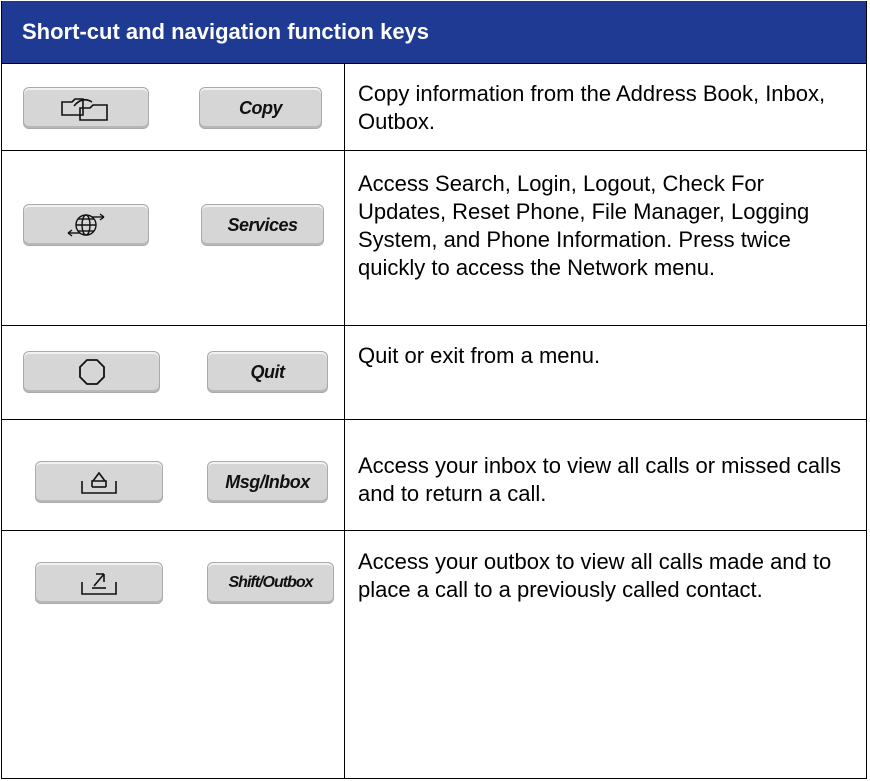  What do you see at coordinates (434, 32) in the screenshot?
I see `table-header: Short-cut and navigation function keys` at bounding box center [434, 32].